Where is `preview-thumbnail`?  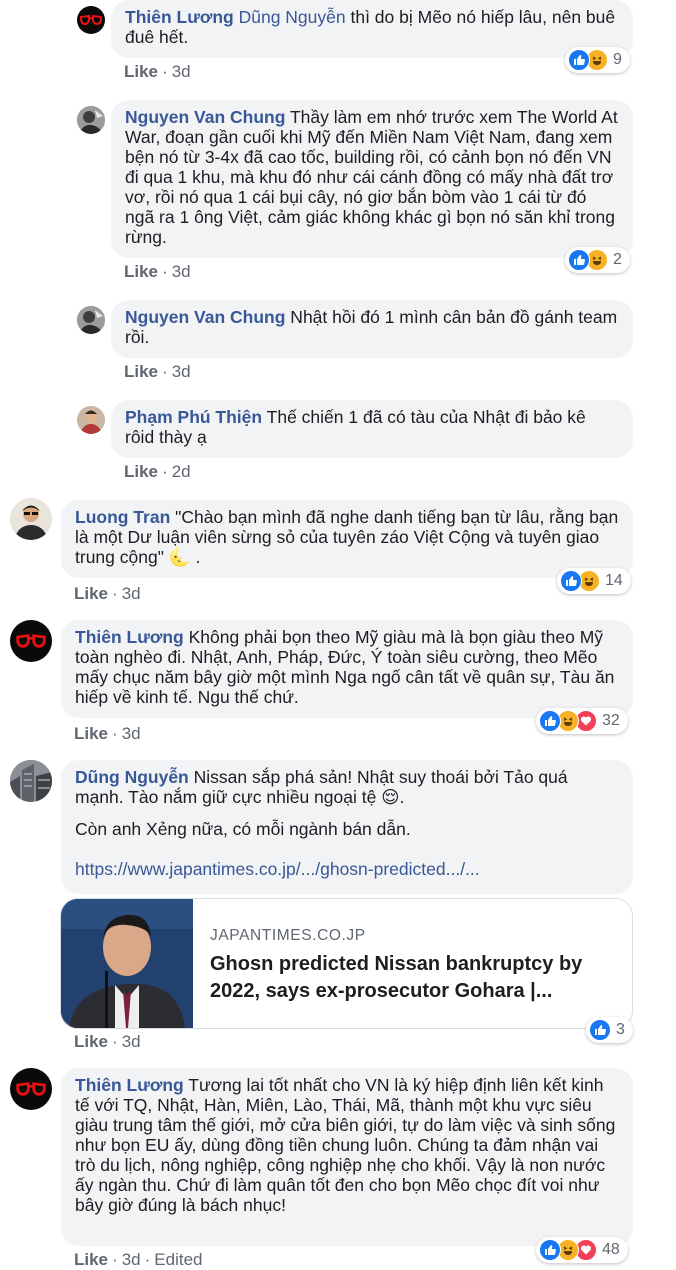
preview-thumbnail is located at coordinates (127, 963).